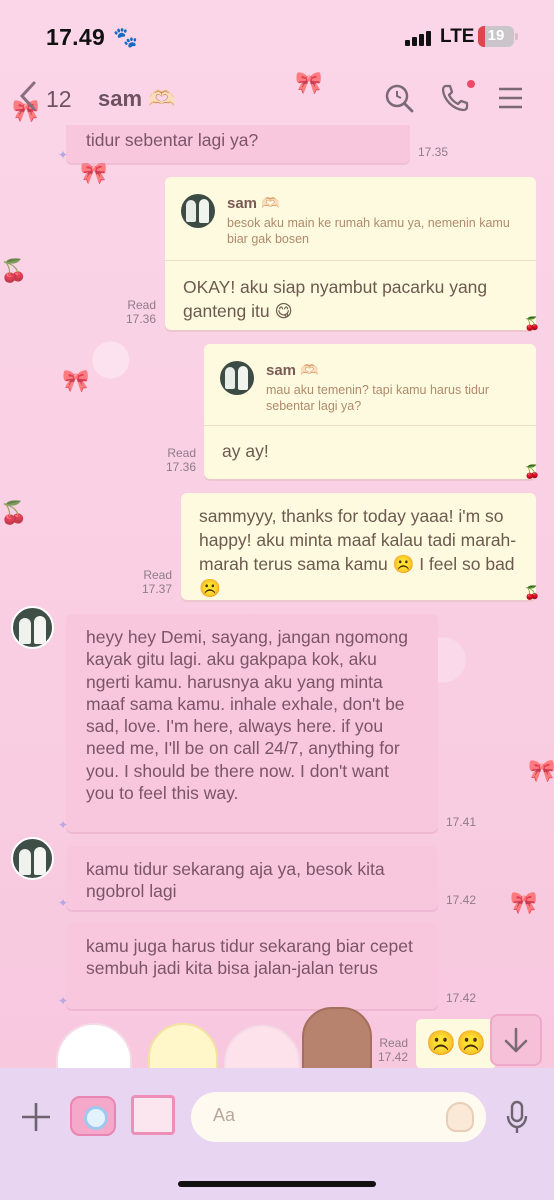 The height and width of the screenshot is (1200, 554). I want to click on battery-level: 19, so click(496, 35).